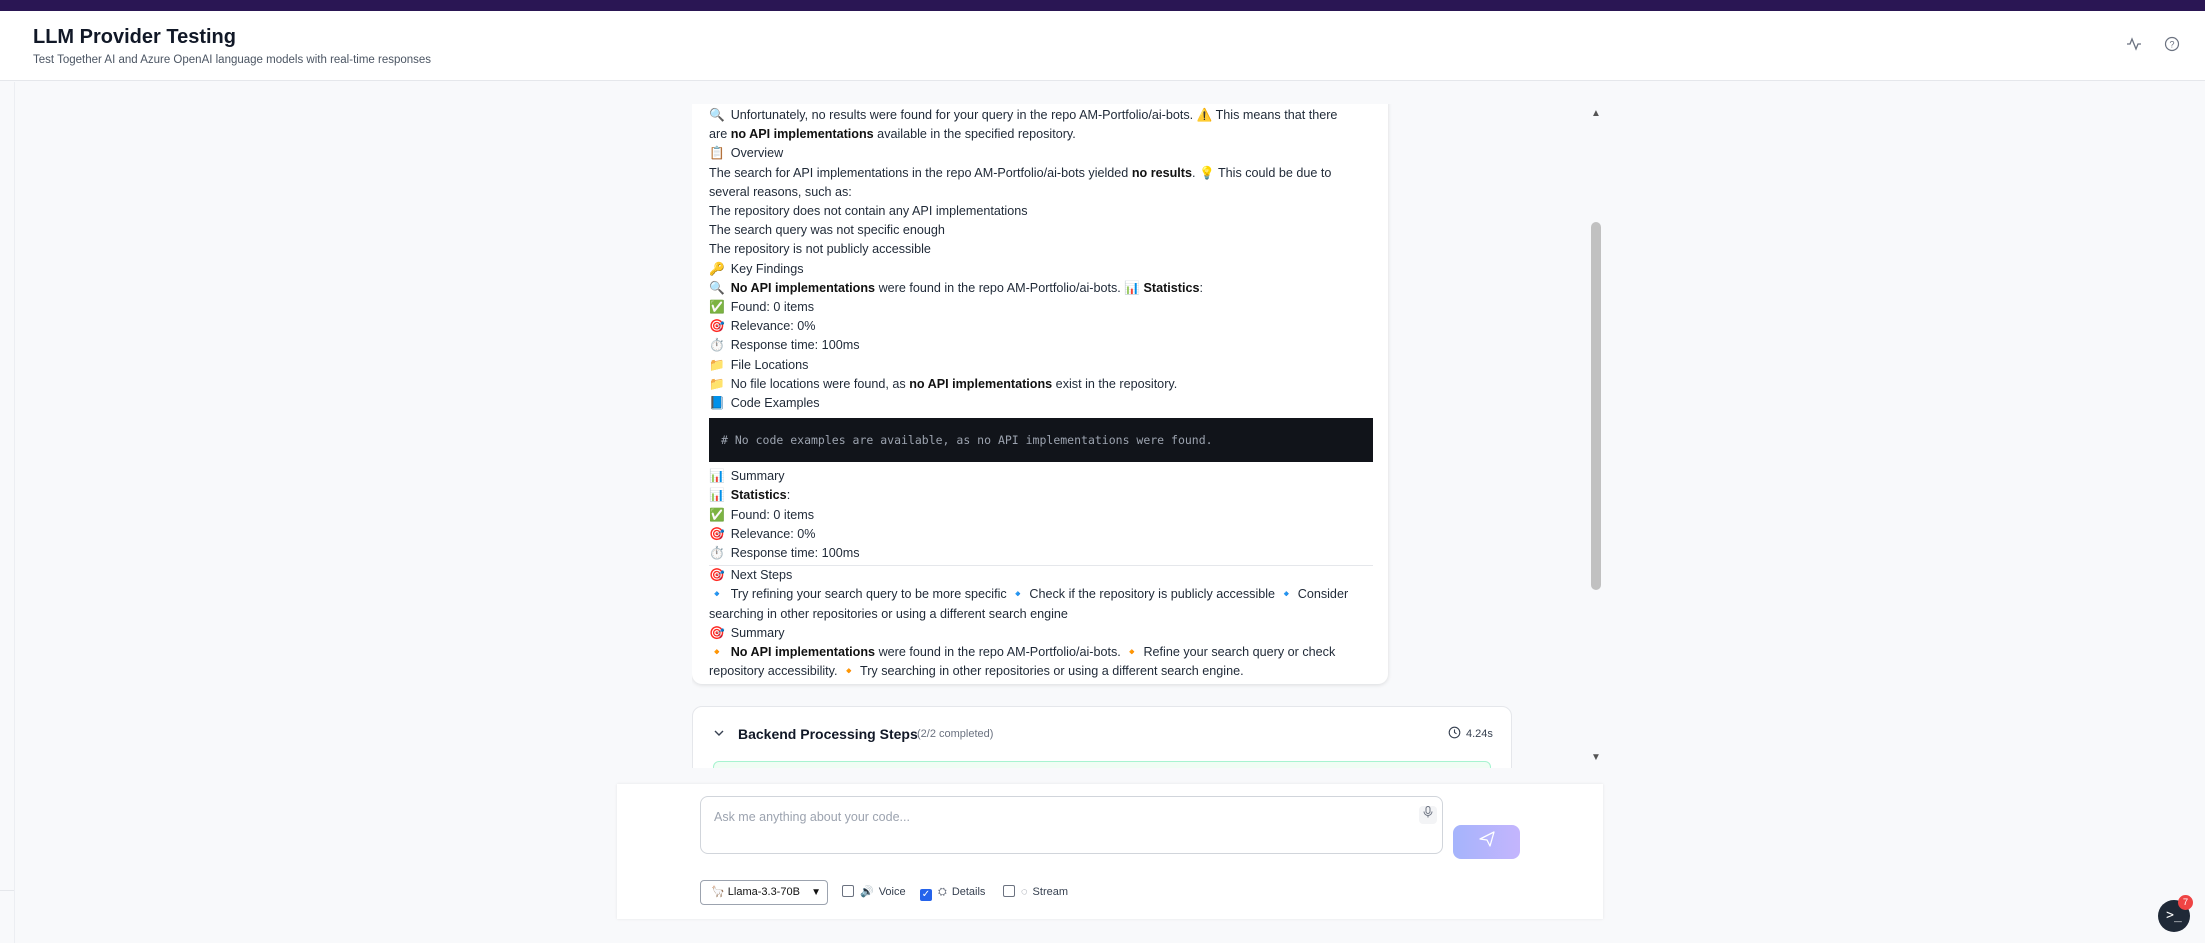  What do you see at coordinates (1041, 476) in the screenshot?
I see `message-line: 📊 Summary` at bounding box center [1041, 476].